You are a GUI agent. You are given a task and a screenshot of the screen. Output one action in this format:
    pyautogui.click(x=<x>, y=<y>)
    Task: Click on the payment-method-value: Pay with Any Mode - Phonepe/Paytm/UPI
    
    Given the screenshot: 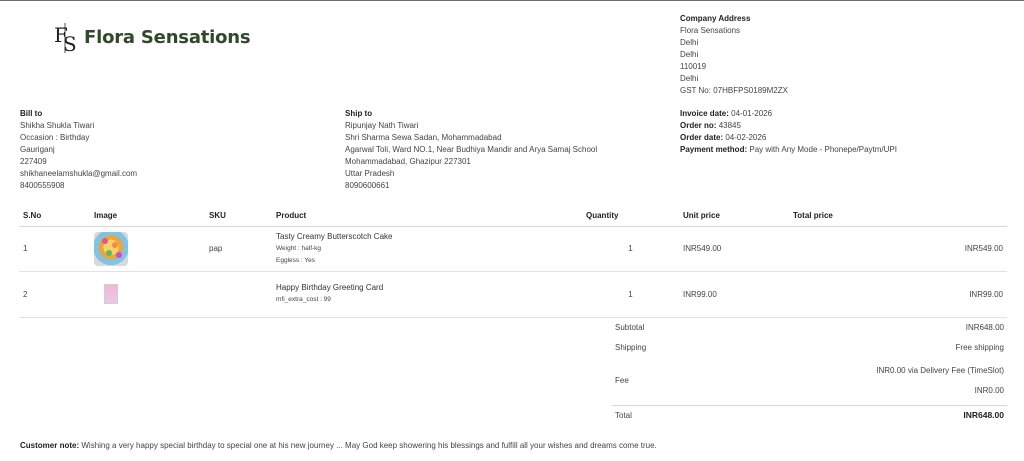 What is the action you would take?
    pyautogui.click(x=823, y=149)
    